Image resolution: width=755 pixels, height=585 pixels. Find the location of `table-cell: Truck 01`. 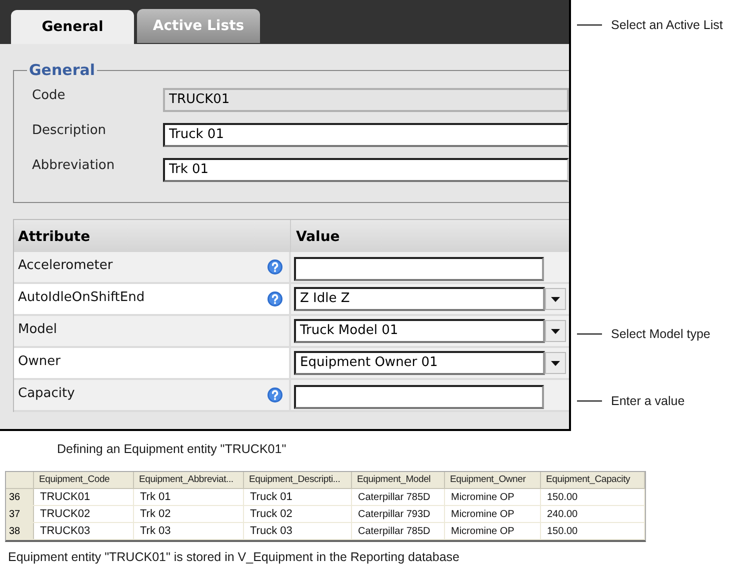

table-cell: Truck 01 is located at coordinates (298, 496).